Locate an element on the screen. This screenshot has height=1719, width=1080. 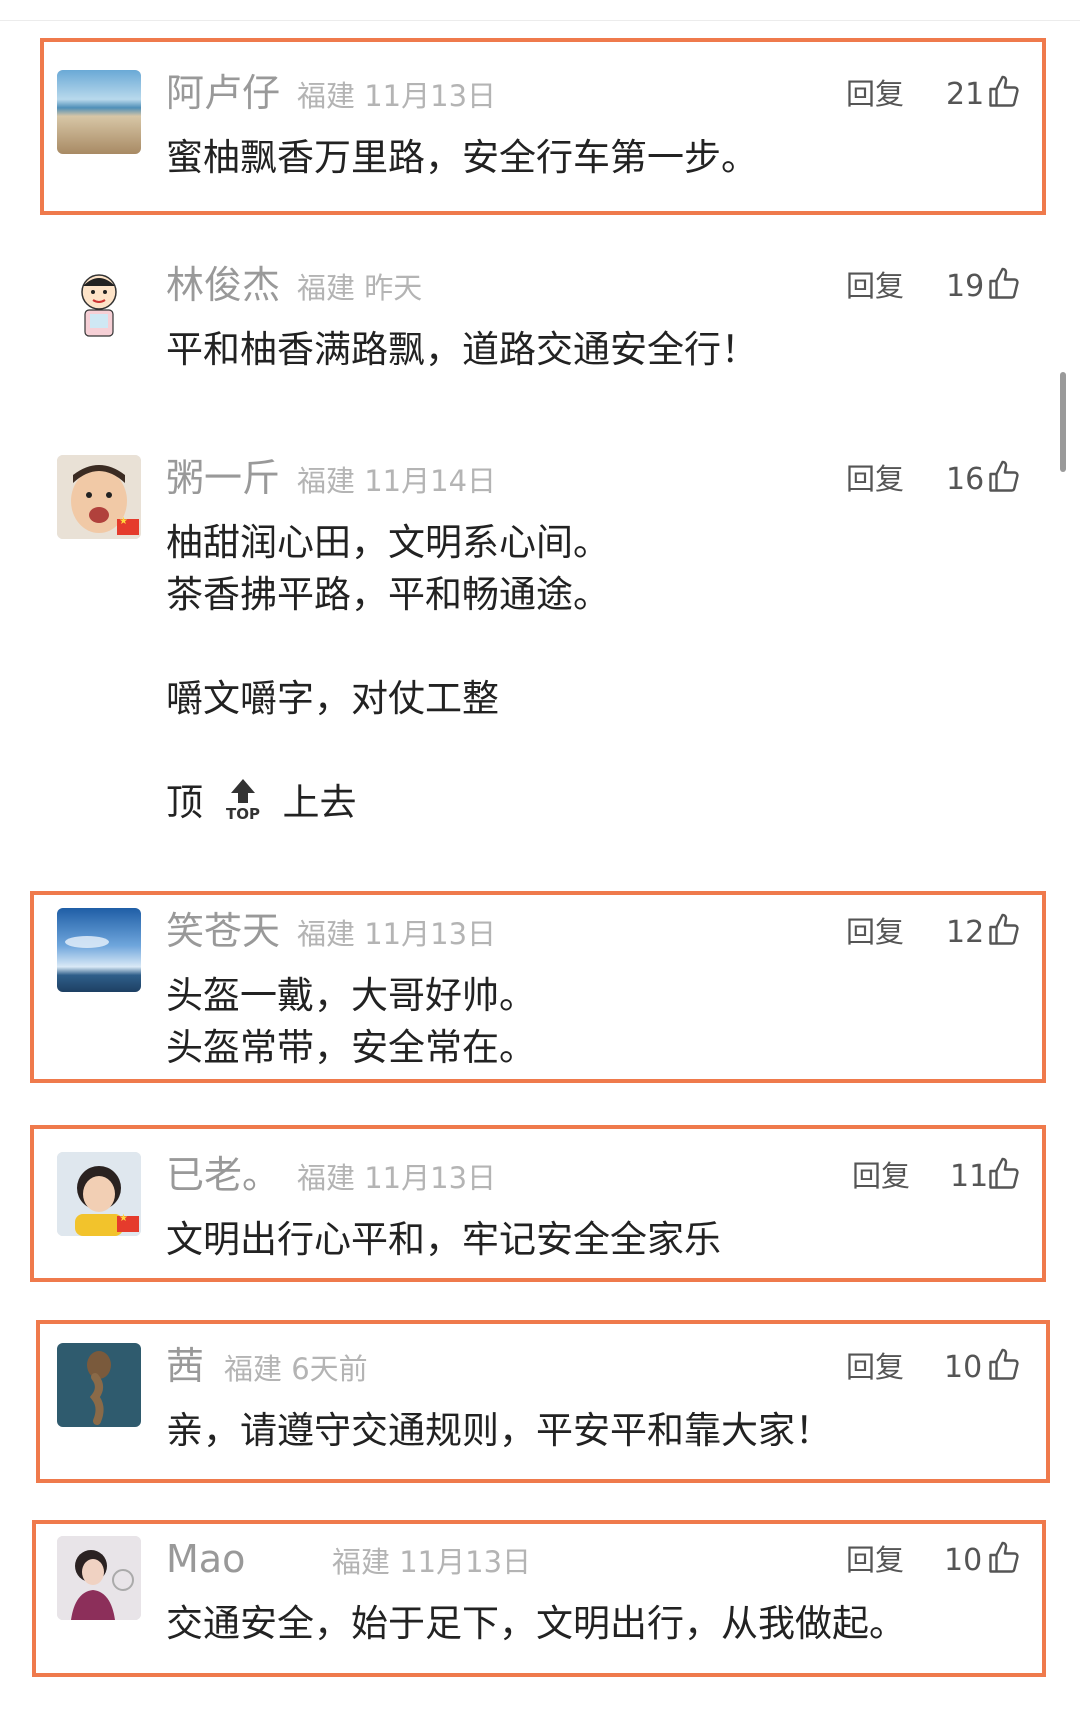
top-arrow-emoji-icon: TOP is located at coordinates (243, 800).